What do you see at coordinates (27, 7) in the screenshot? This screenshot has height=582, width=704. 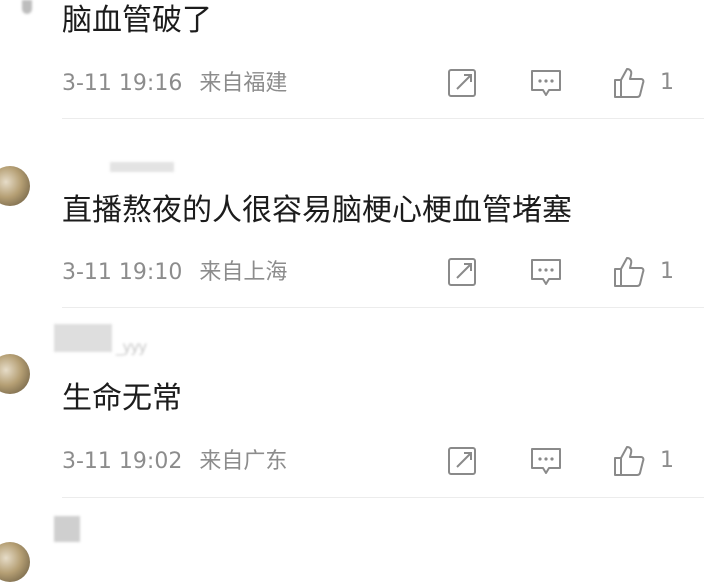 I see `avatar-edge` at bounding box center [27, 7].